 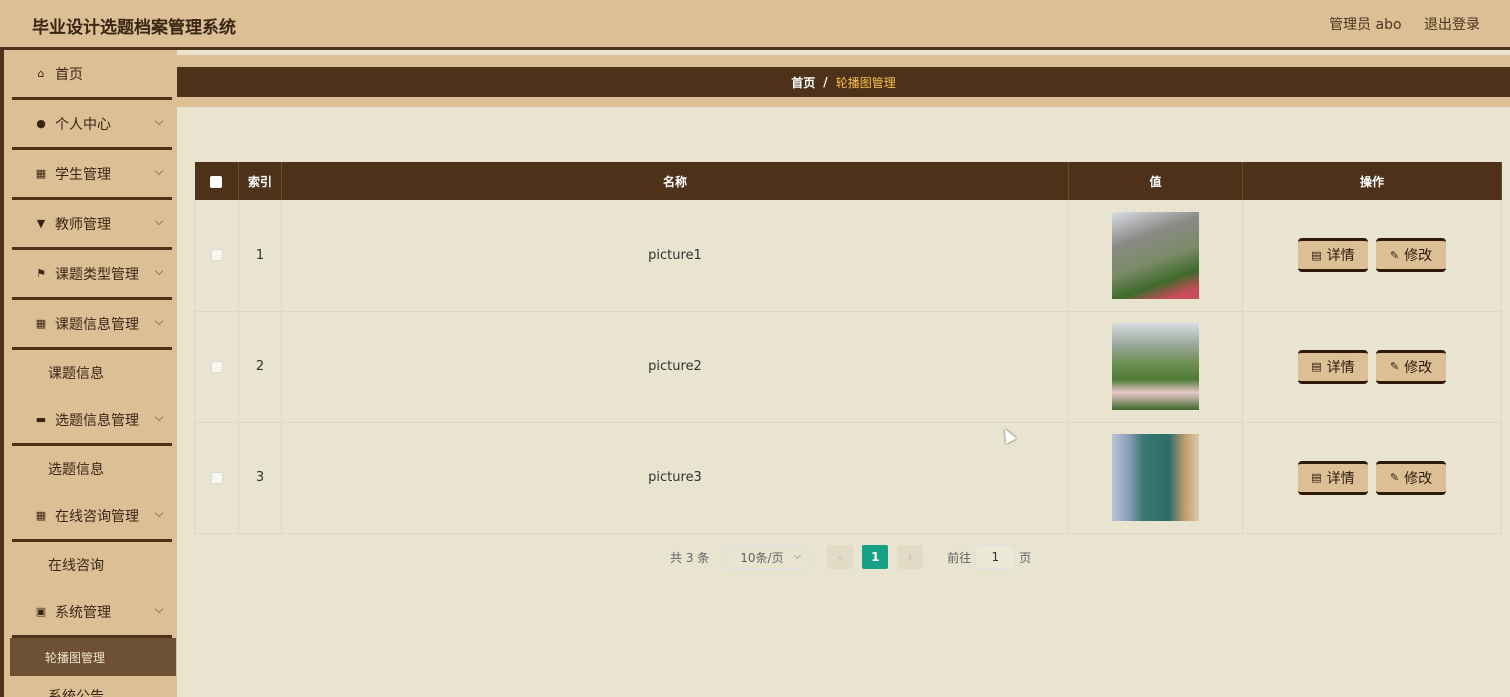 What do you see at coordinates (1372, 181) in the screenshot?
I see `column-header-actions: 操作` at bounding box center [1372, 181].